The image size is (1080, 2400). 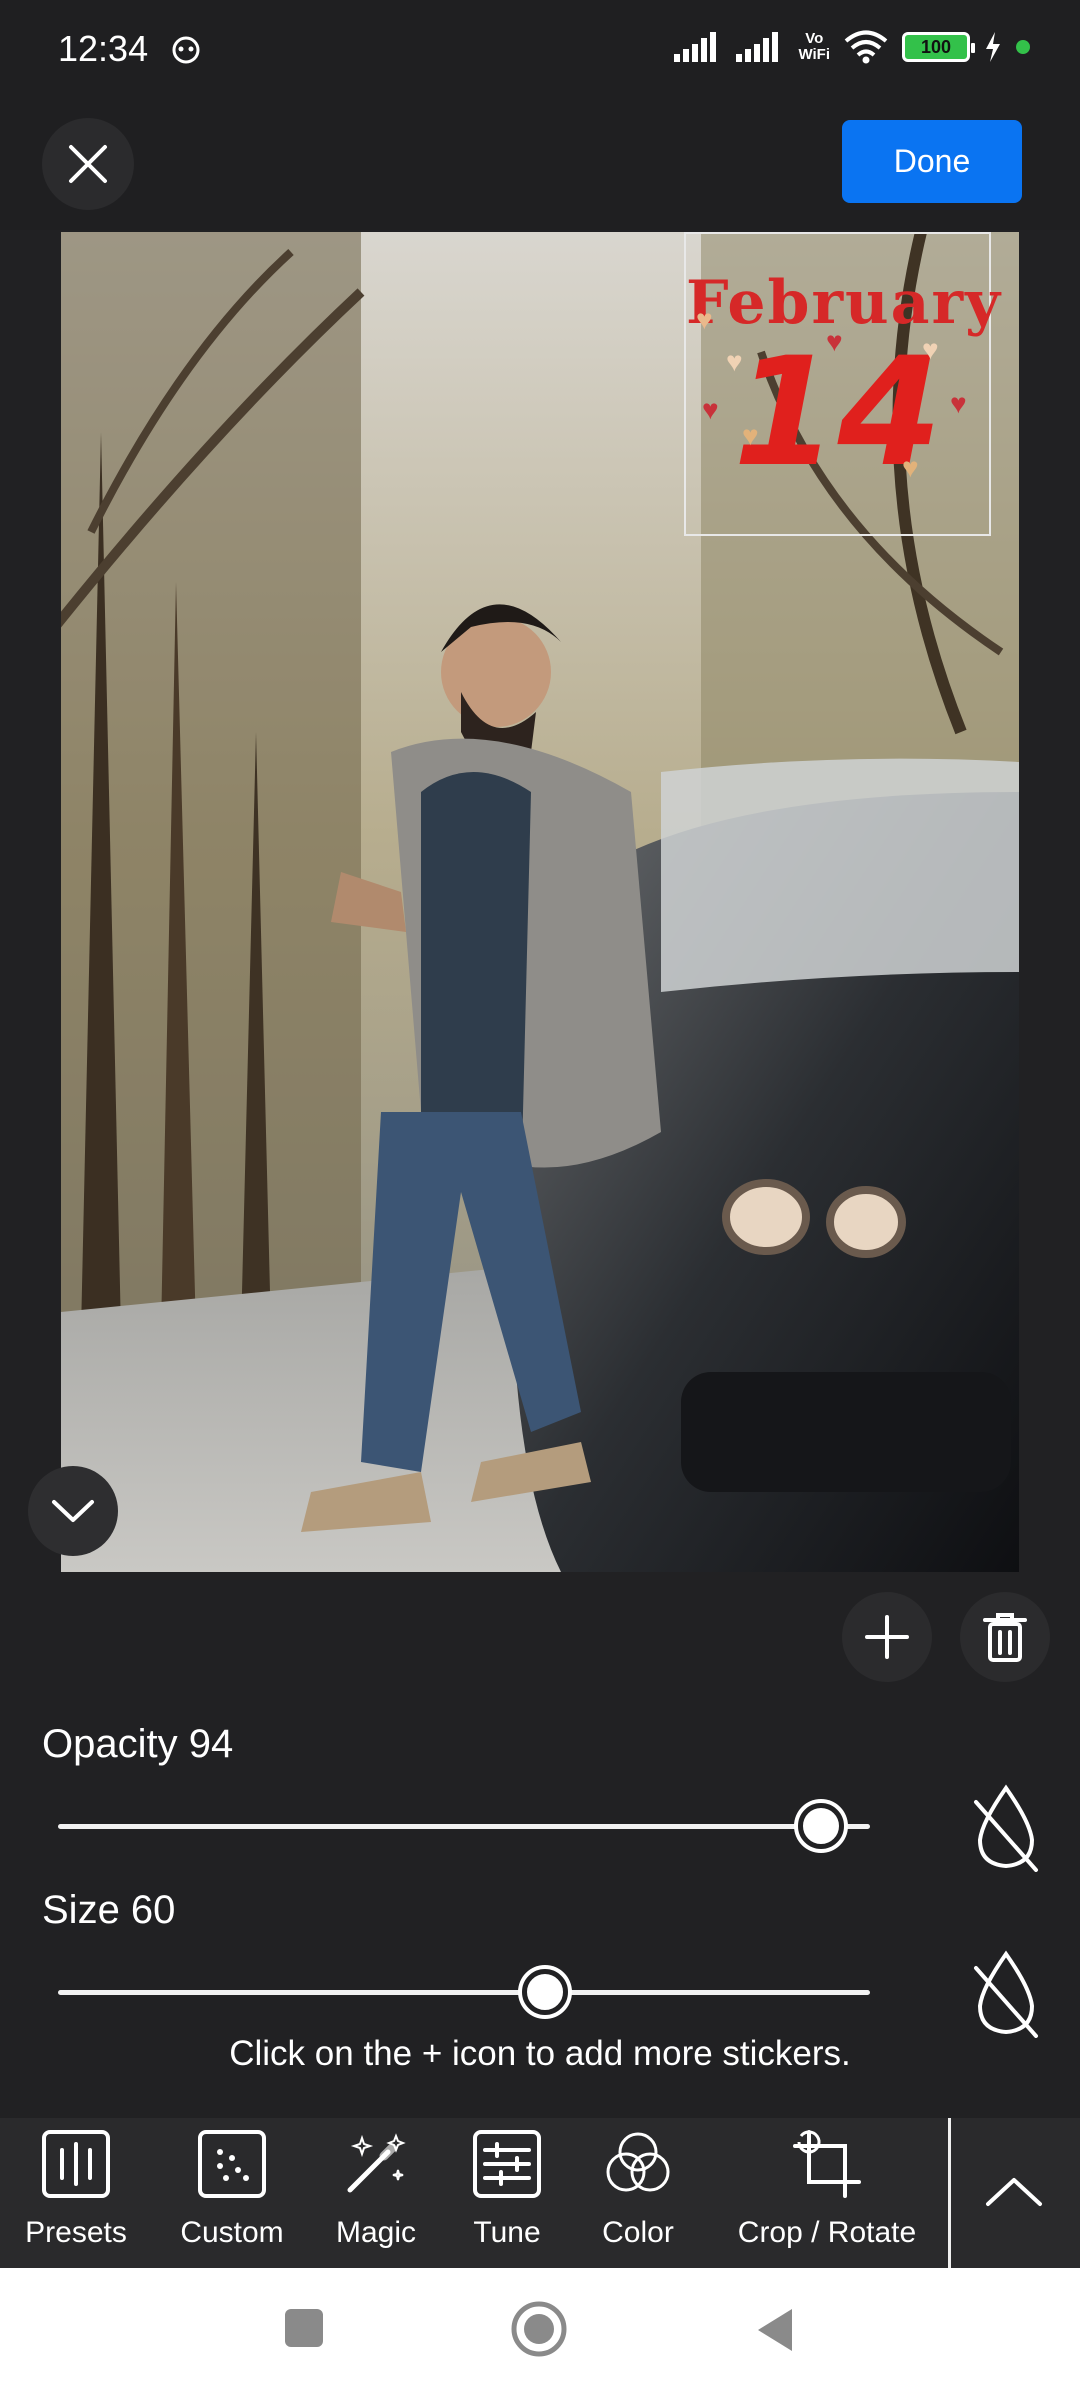 What do you see at coordinates (814, 46) in the screenshot?
I see `vowifi-indicator: Vo WiFi` at bounding box center [814, 46].